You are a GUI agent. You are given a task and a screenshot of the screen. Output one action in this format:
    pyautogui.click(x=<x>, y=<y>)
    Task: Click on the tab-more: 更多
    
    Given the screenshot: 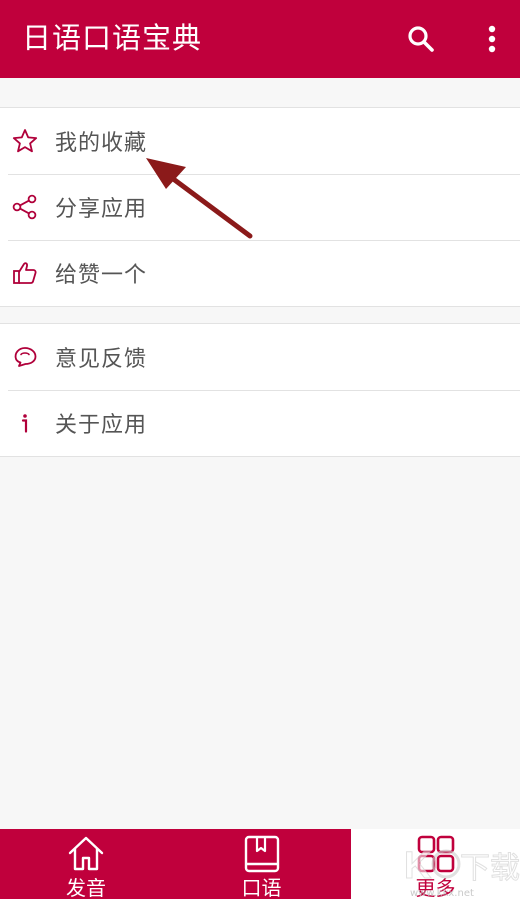 What is the action you would take?
    pyautogui.click(x=435, y=864)
    